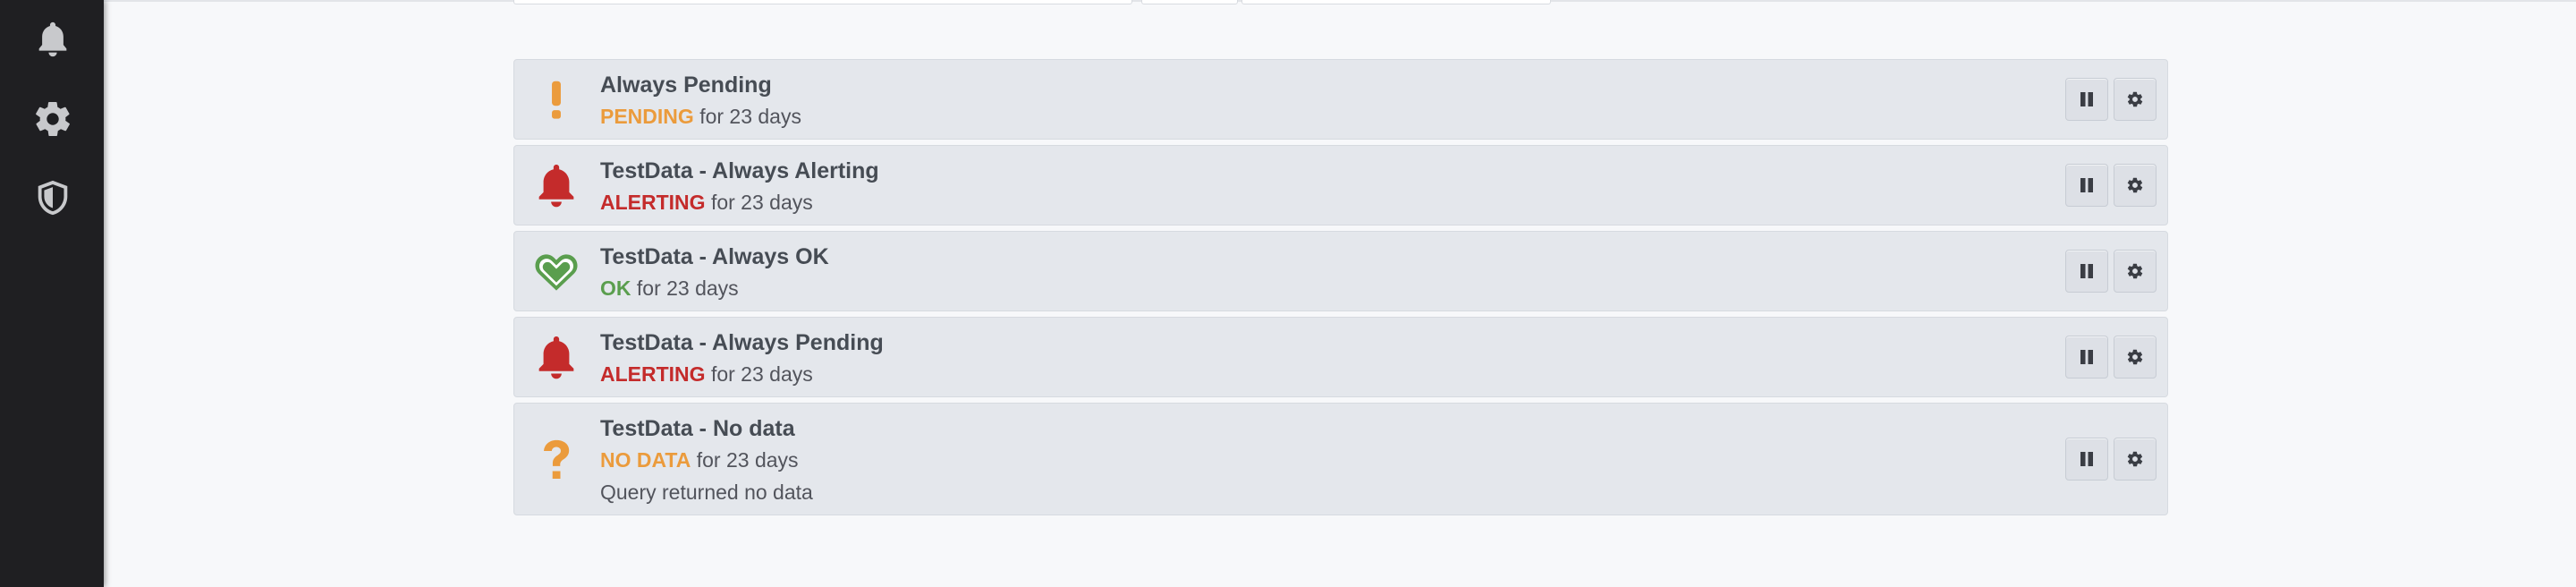  What do you see at coordinates (700, 85) in the screenshot?
I see `alert-rule-name: Always Pending` at bounding box center [700, 85].